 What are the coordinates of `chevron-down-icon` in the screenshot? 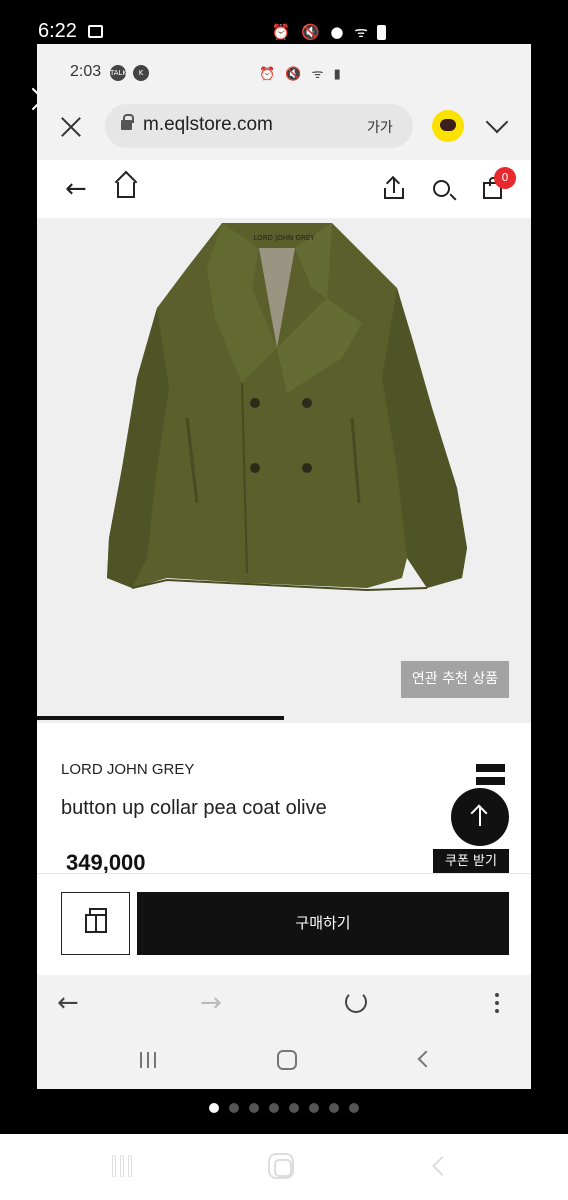 It's located at (497, 122).